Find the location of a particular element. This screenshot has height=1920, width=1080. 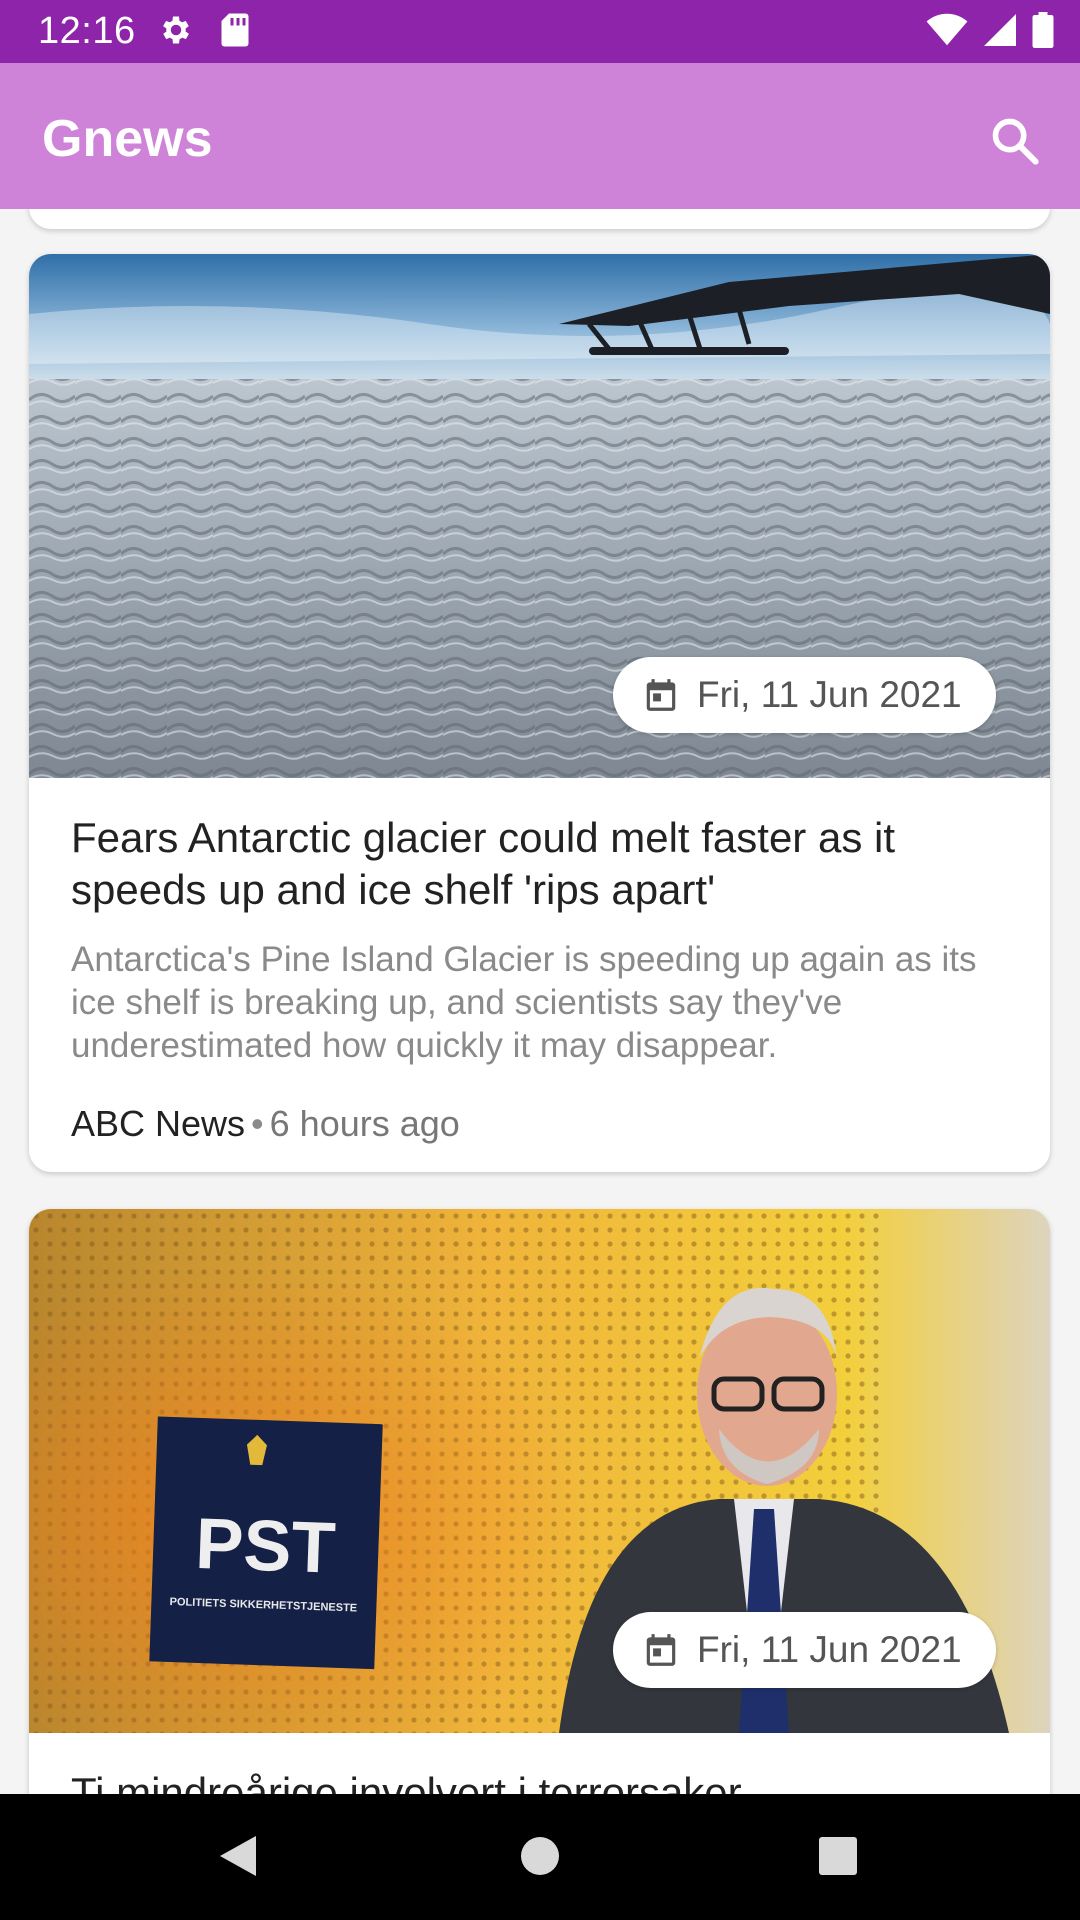

battery-icon is located at coordinates (1043, 30).